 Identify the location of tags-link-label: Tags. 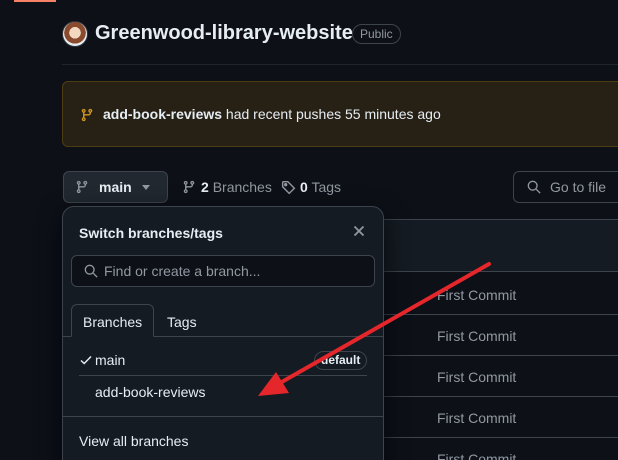
(326, 187).